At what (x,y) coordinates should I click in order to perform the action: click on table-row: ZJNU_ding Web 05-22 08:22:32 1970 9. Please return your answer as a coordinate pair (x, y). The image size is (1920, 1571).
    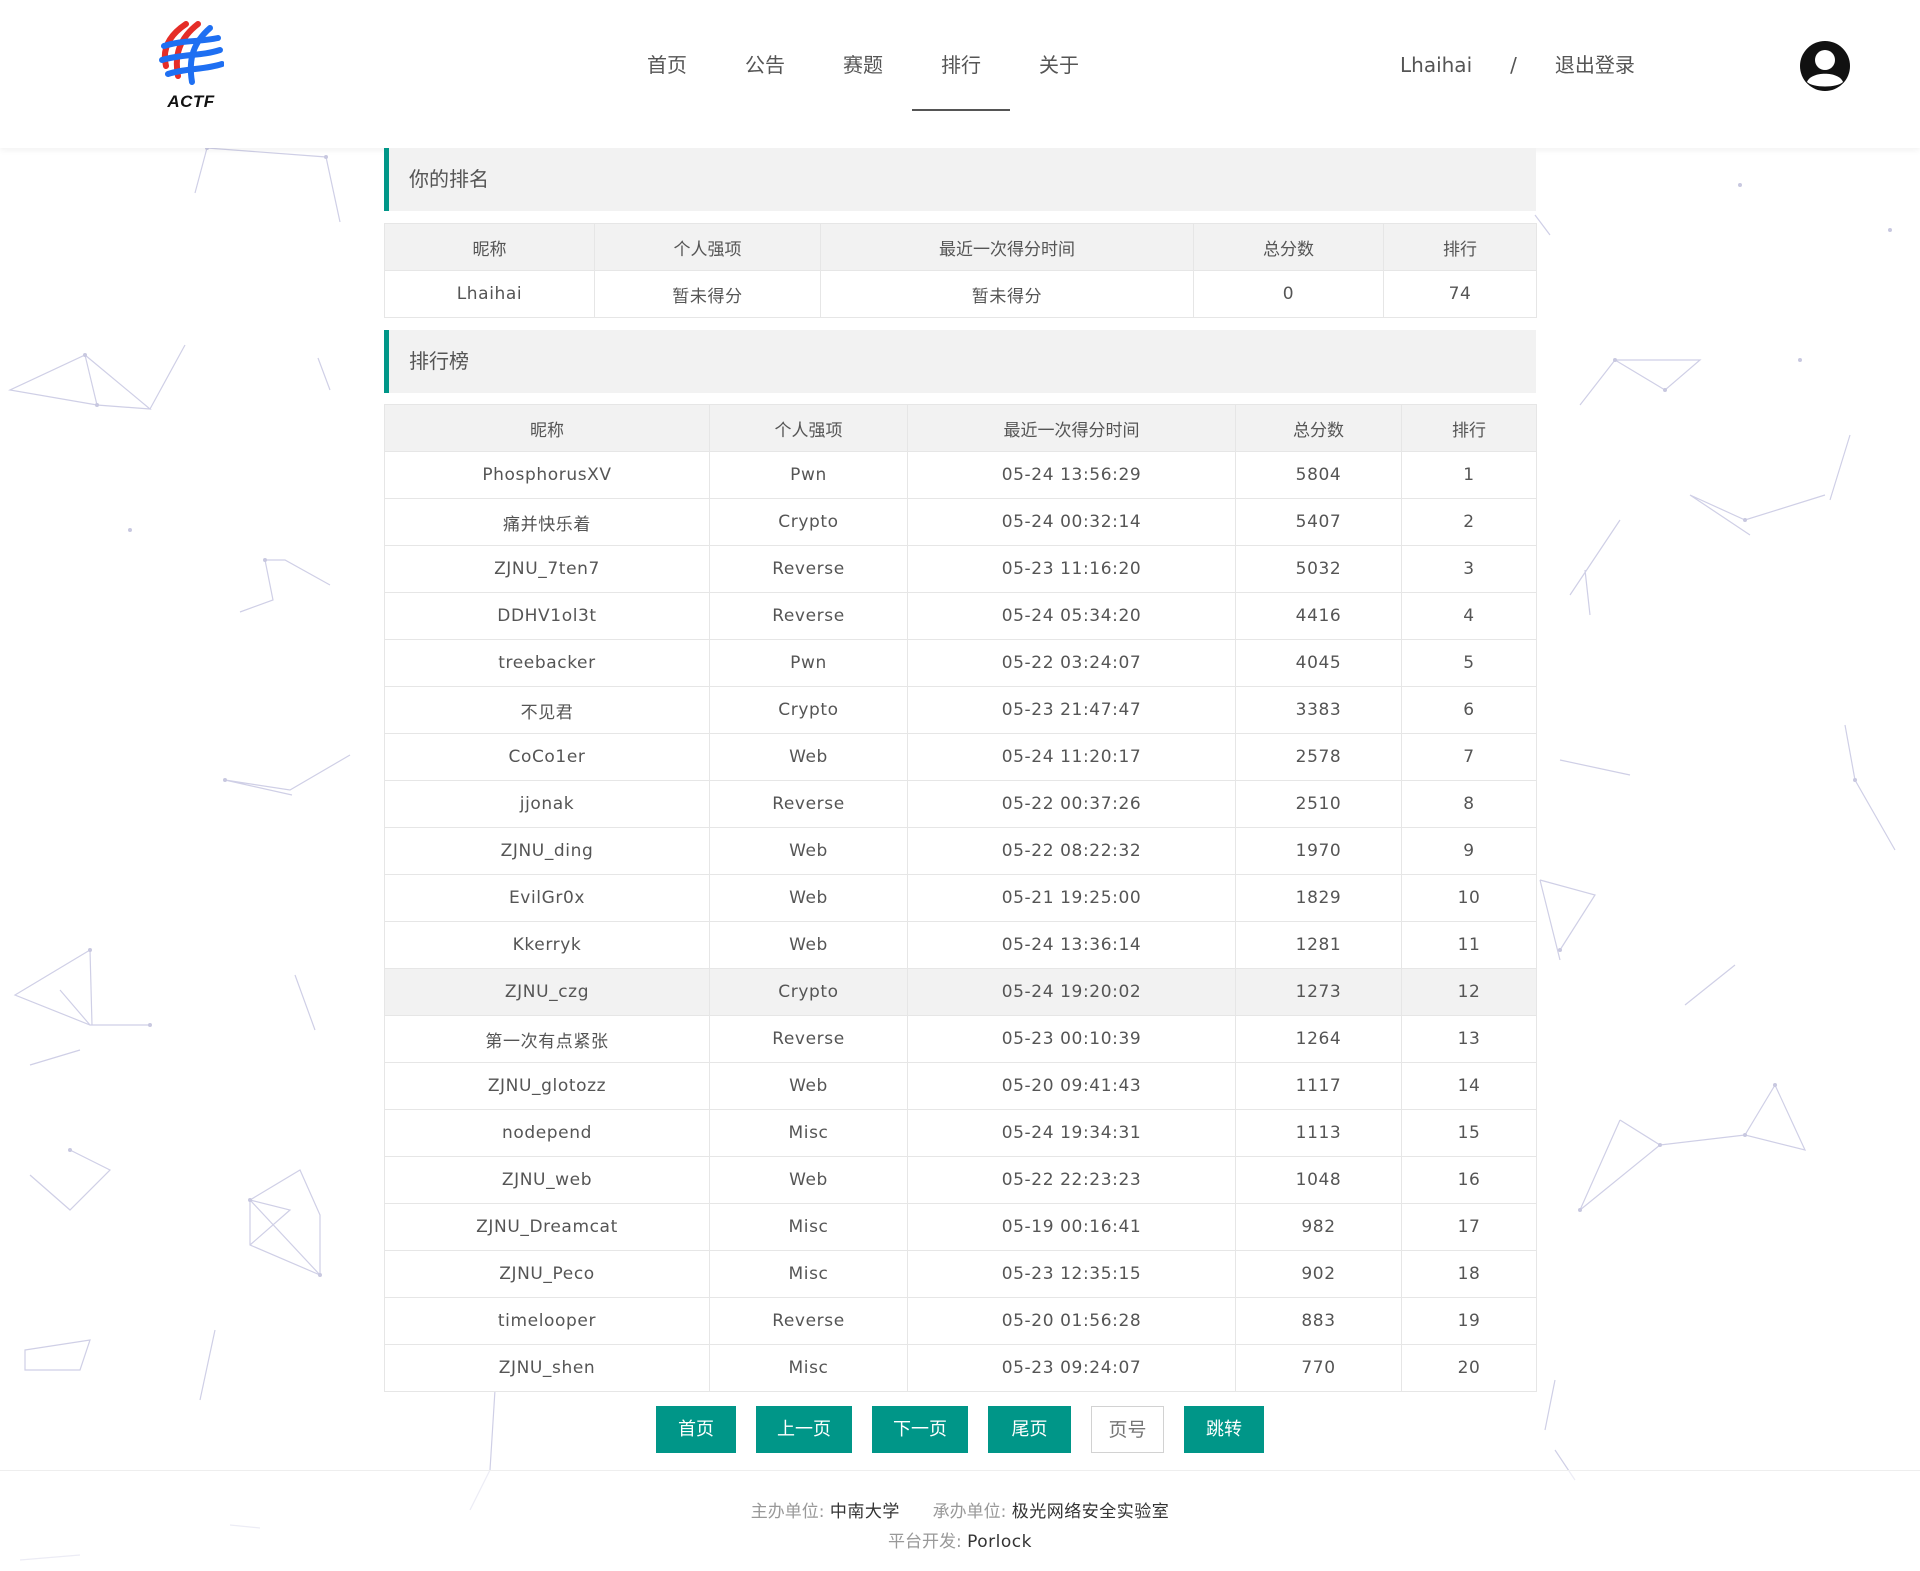
    Looking at the image, I should click on (960, 851).